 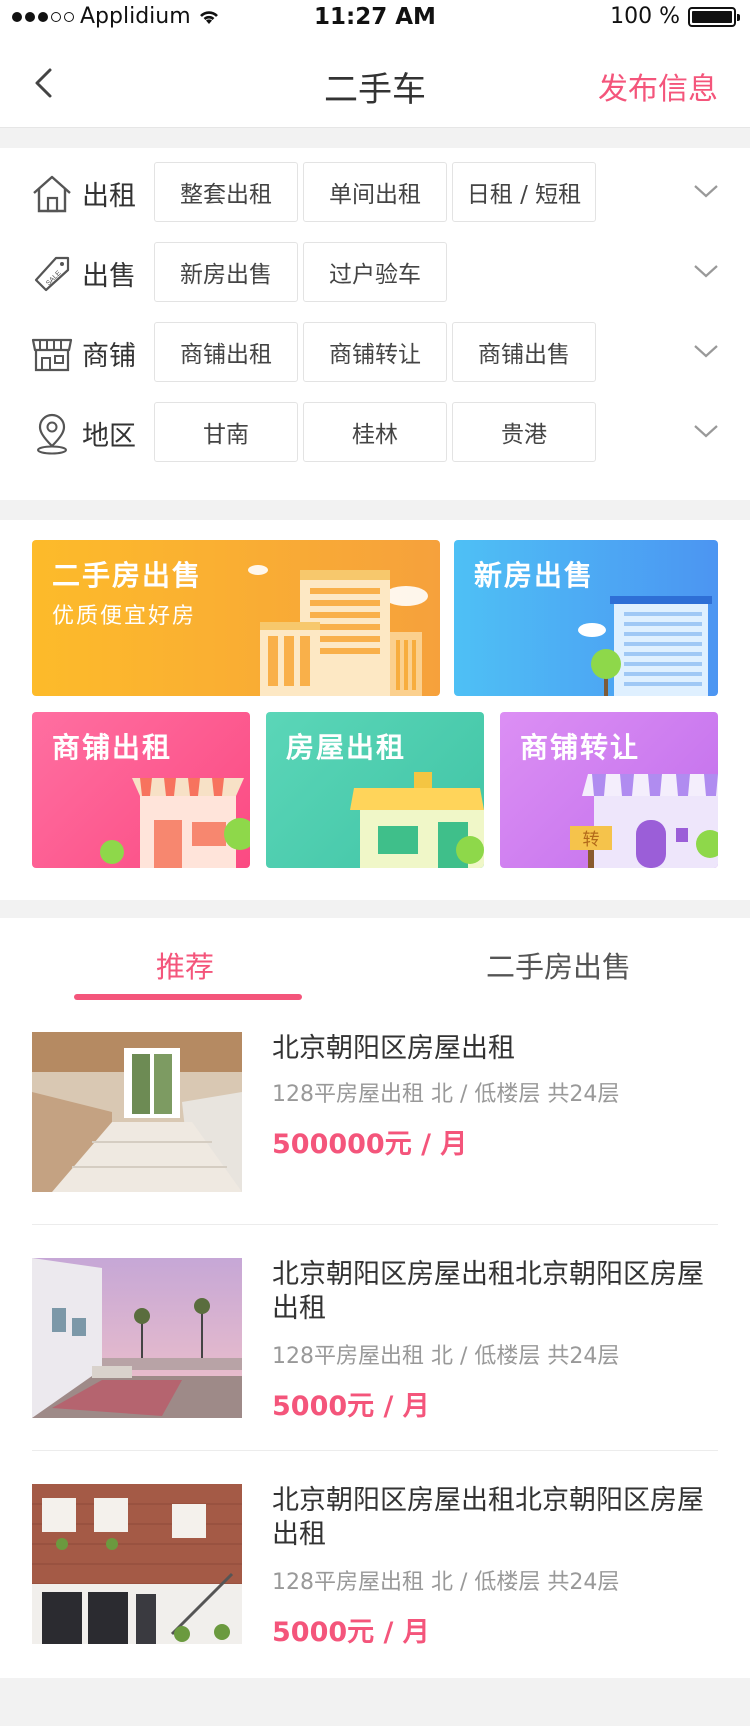 I want to click on location-pin-icon, so click(x=52, y=434).